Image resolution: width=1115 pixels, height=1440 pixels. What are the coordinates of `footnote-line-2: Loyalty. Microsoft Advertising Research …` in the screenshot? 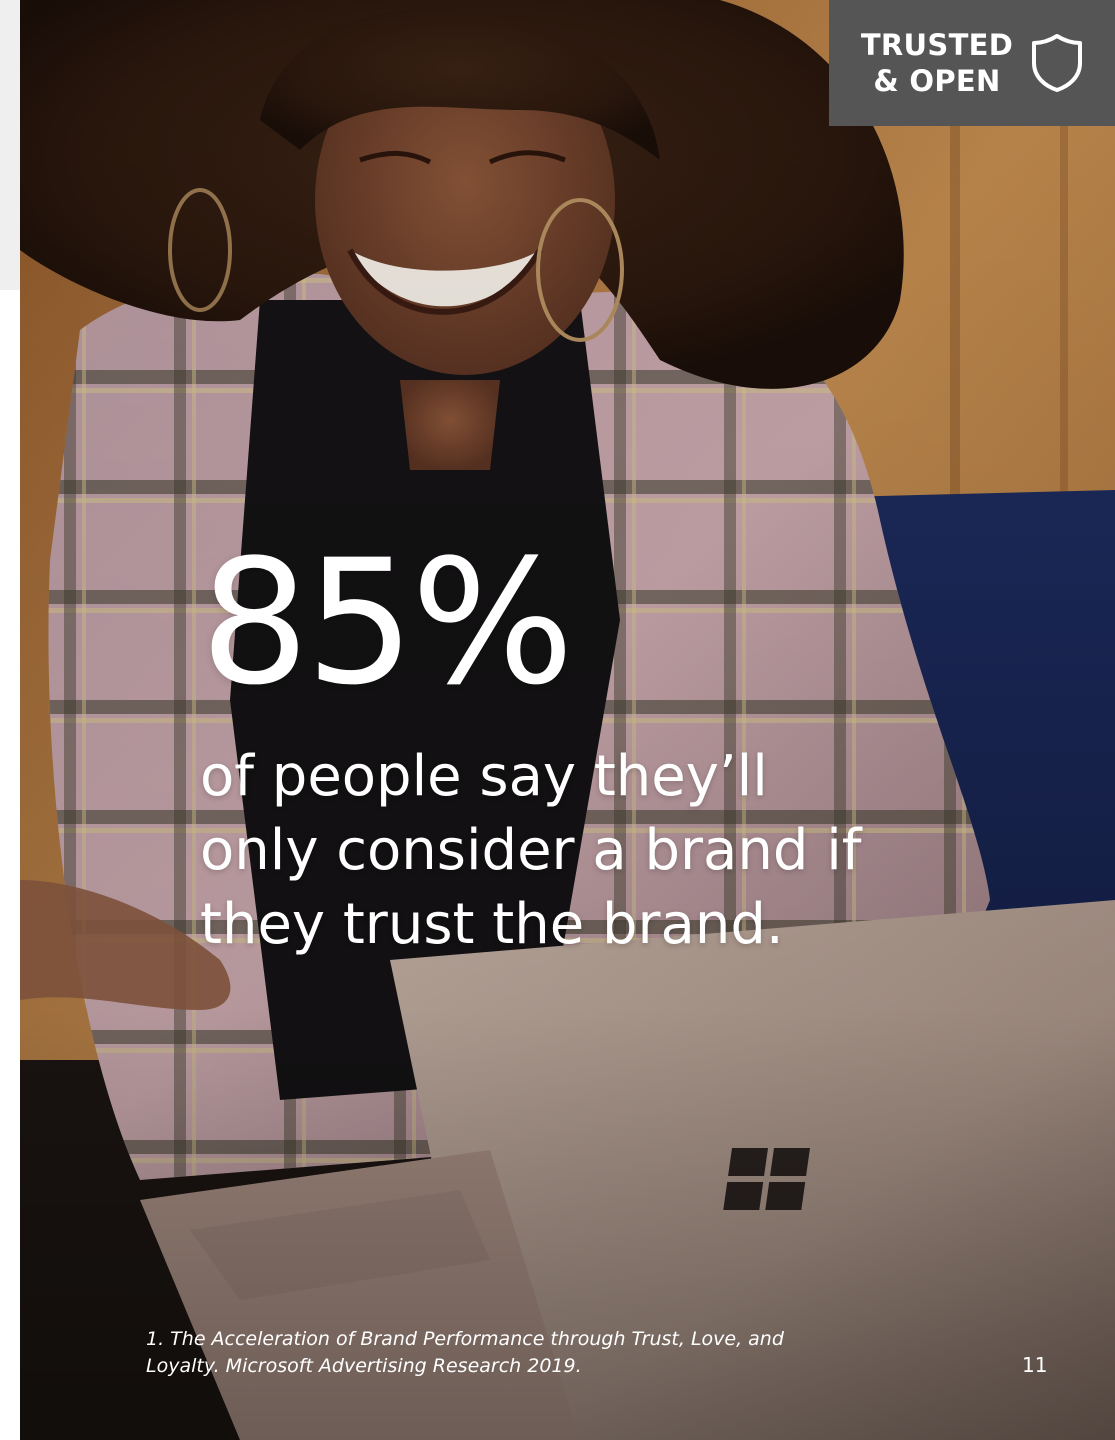 It's located at (364, 1366).